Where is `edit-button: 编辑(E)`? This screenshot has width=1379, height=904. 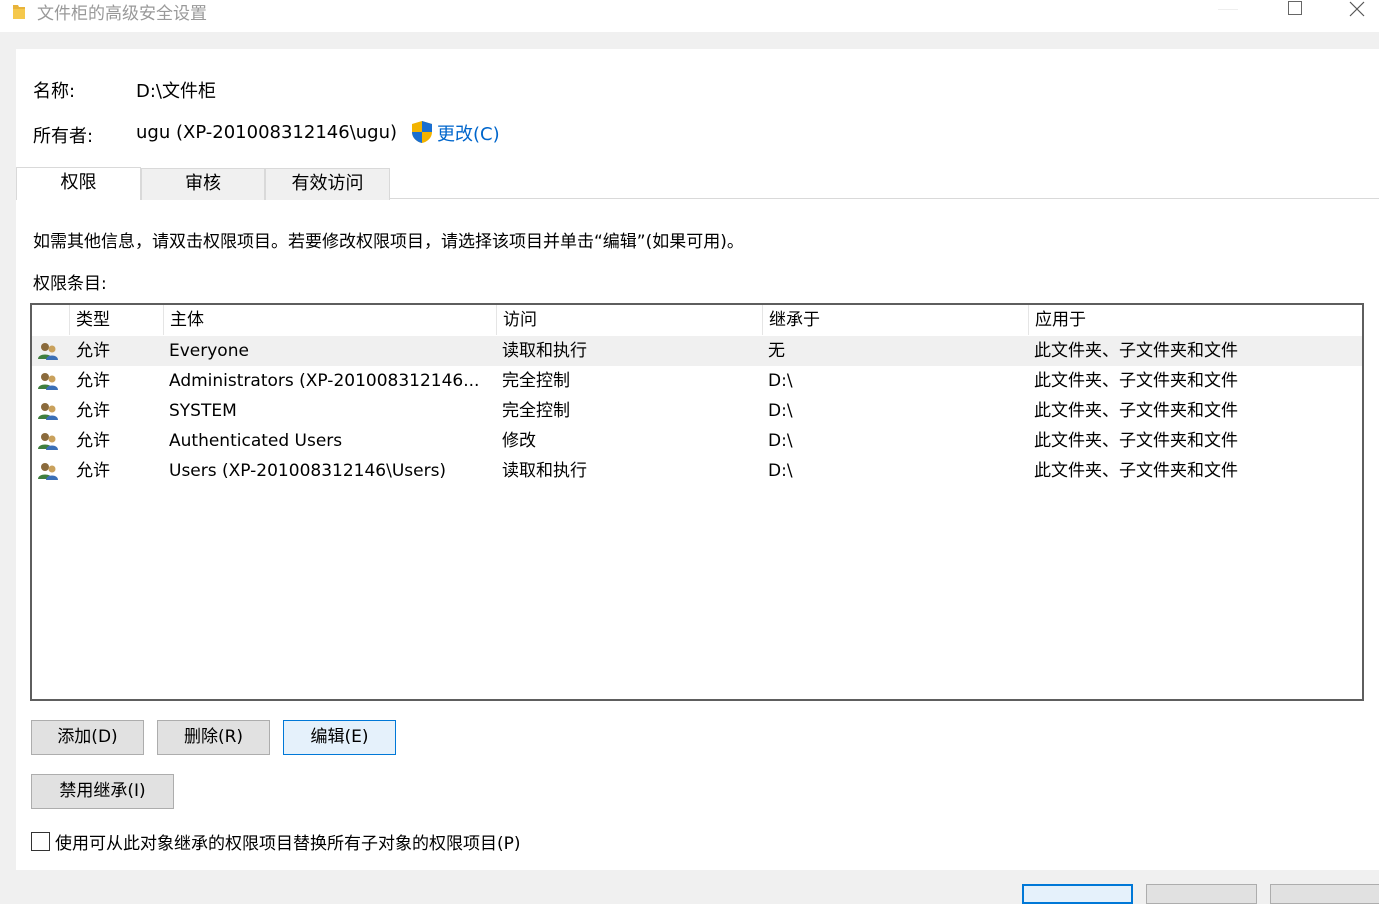
edit-button: 编辑(E) is located at coordinates (339, 737).